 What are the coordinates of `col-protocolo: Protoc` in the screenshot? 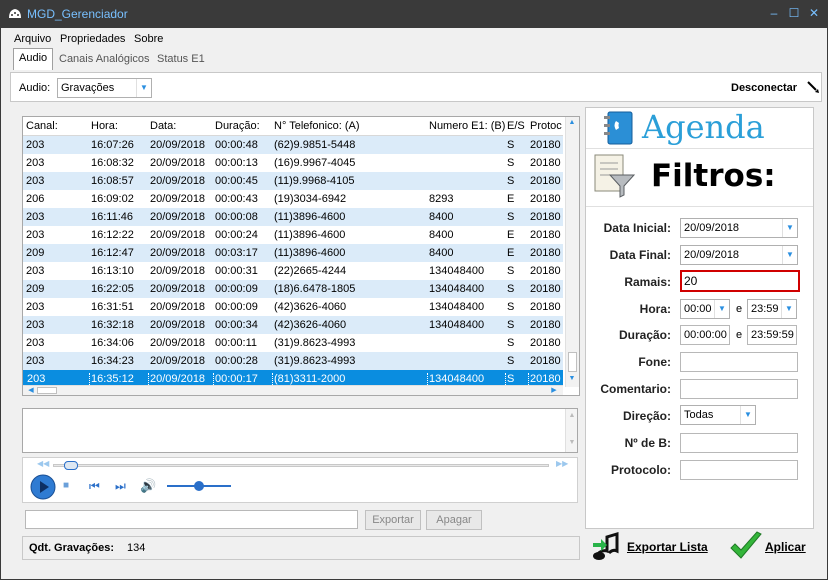 It's located at (546, 126).